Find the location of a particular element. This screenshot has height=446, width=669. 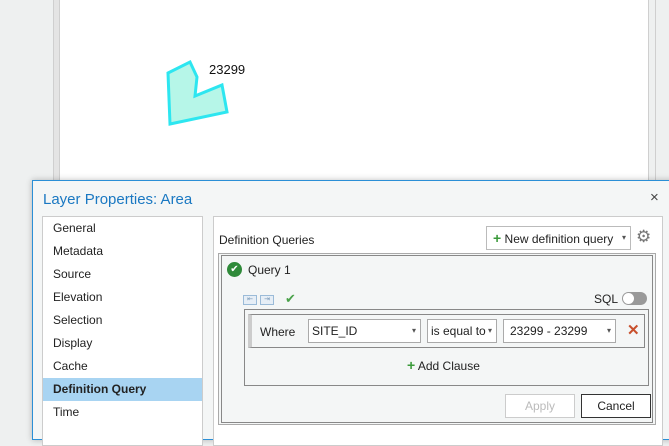

cancel-button: Cancel is located at coordinates (616, 406).